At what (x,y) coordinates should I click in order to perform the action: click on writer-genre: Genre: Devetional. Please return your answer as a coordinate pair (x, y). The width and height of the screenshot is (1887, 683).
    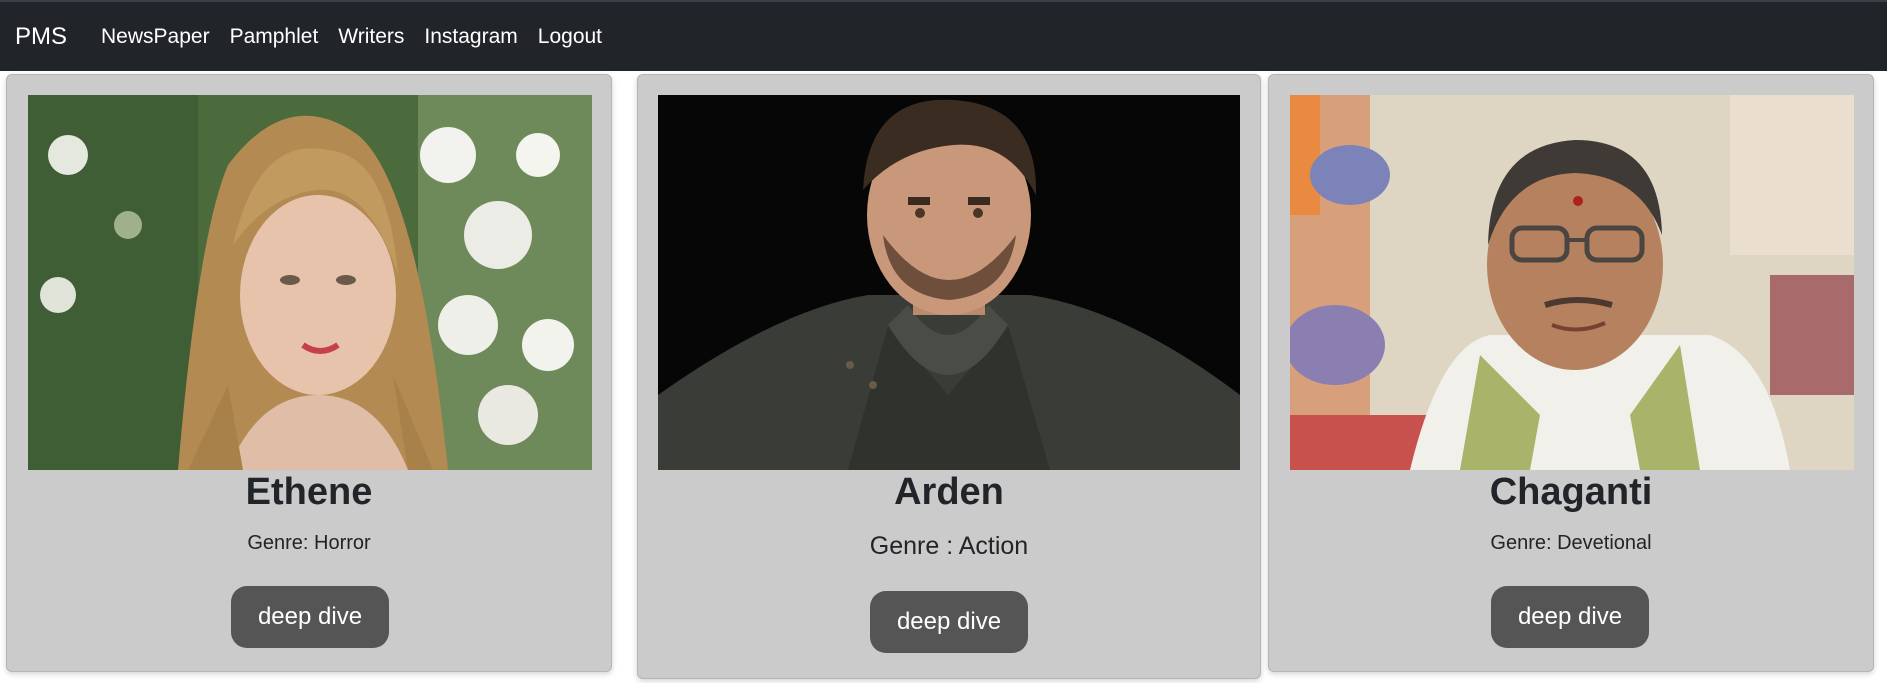
    Looking at the image, I should click on (1571, 543).